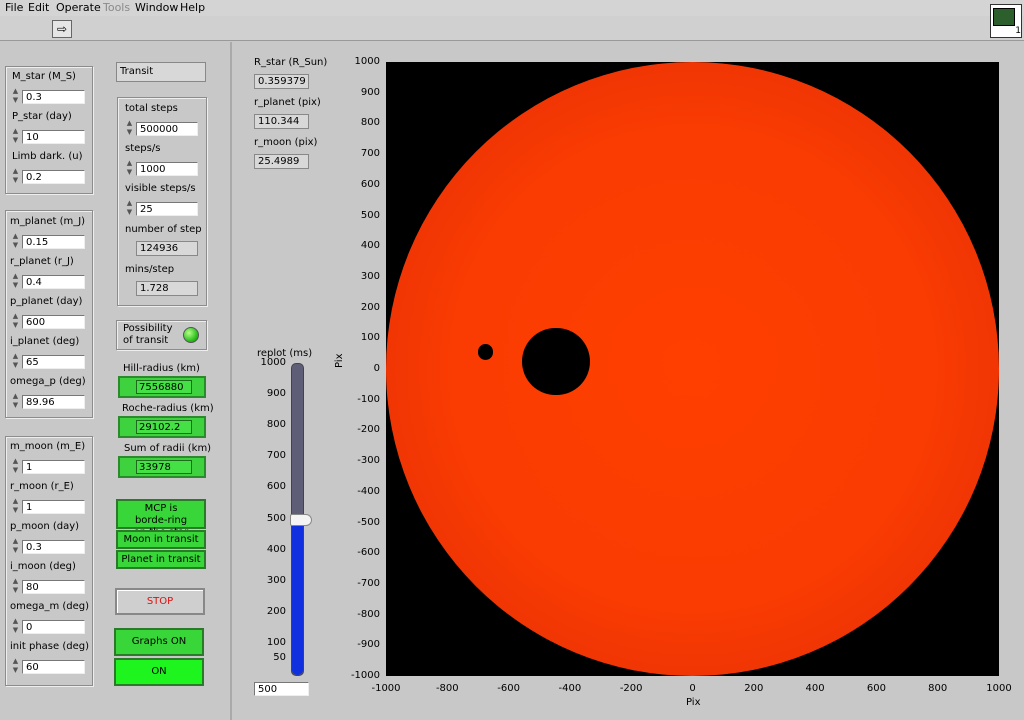 This screenshot has width=1024, height=720. I want to click on roche-radius-label: Roche-radius (km), so click(168, 408).